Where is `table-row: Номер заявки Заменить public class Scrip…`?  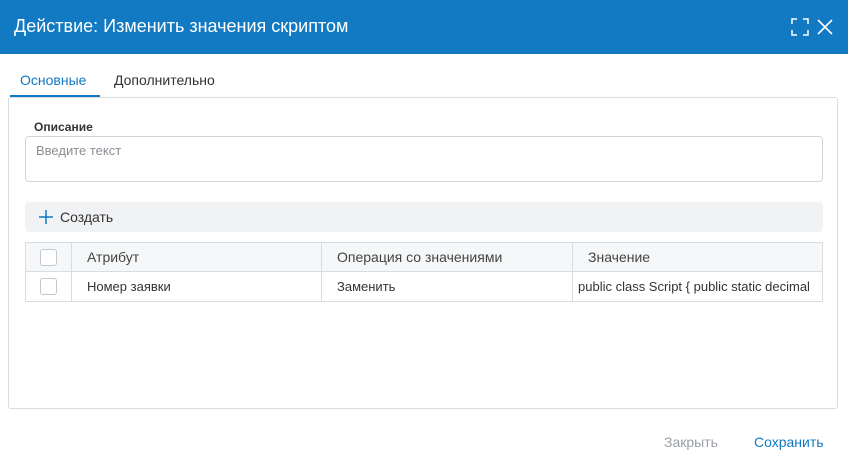
table-row: Номер заявки Заменить public class Scrip… is located at coordinates (424, 286).